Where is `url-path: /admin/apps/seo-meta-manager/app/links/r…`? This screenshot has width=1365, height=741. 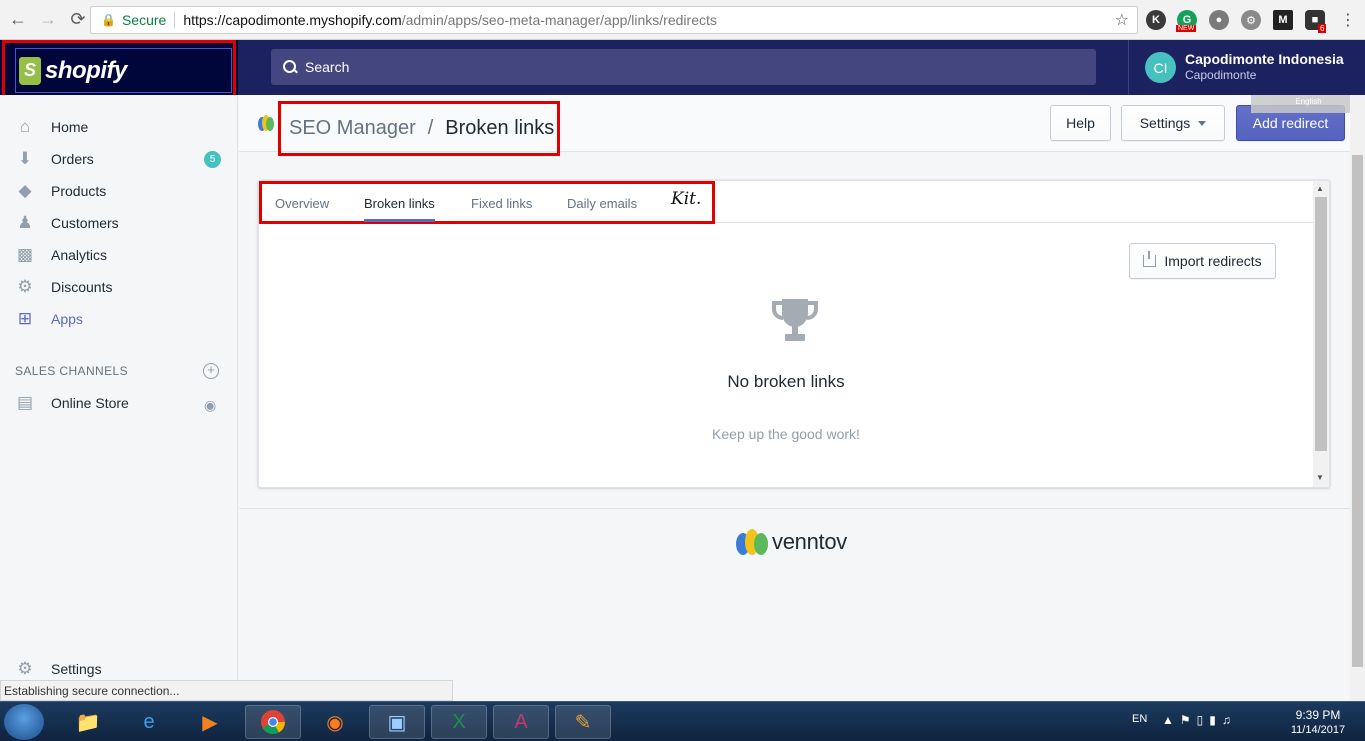 url-path: /admin/apps/seo-meta-manager/app/links/r… is located at coordinates (559, 20).